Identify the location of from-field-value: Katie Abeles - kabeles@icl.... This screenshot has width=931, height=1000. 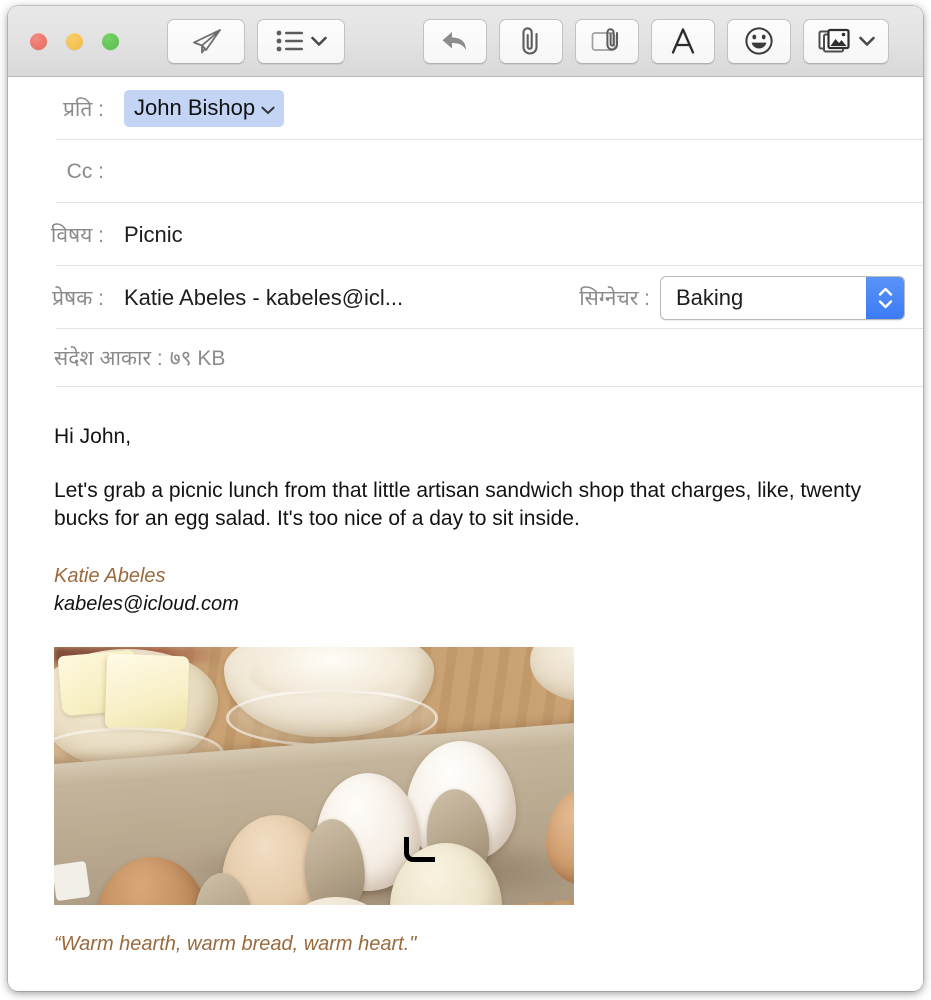
(257, 298).